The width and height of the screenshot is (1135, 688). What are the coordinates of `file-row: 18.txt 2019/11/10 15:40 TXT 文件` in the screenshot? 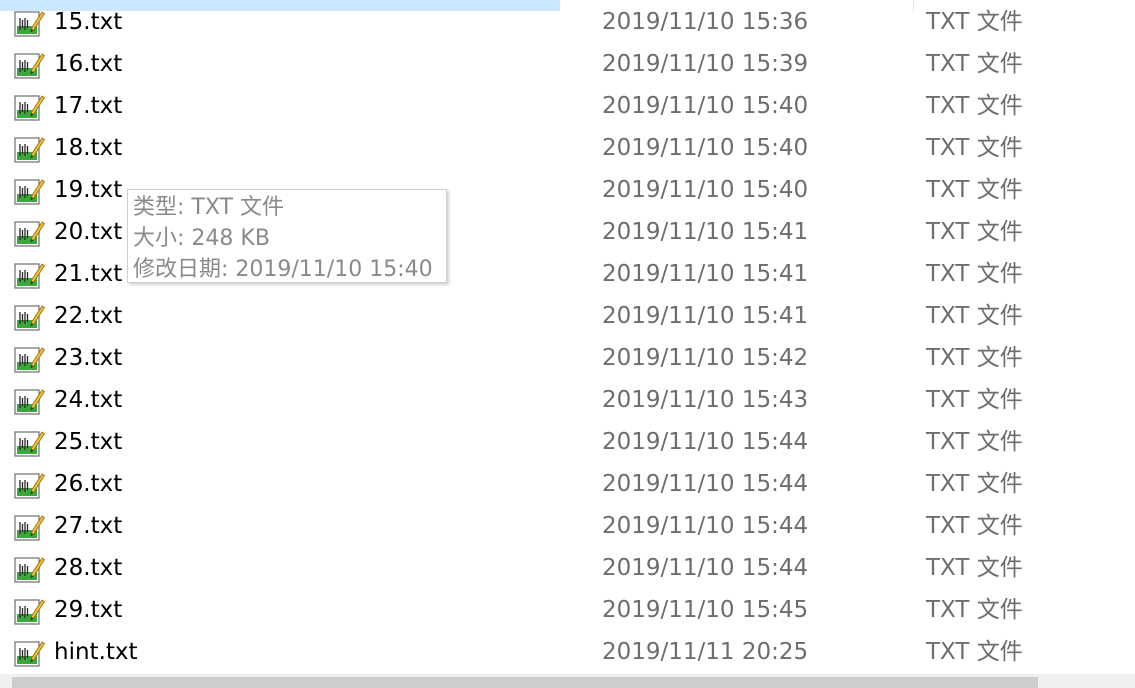 It's located at (567, 148).